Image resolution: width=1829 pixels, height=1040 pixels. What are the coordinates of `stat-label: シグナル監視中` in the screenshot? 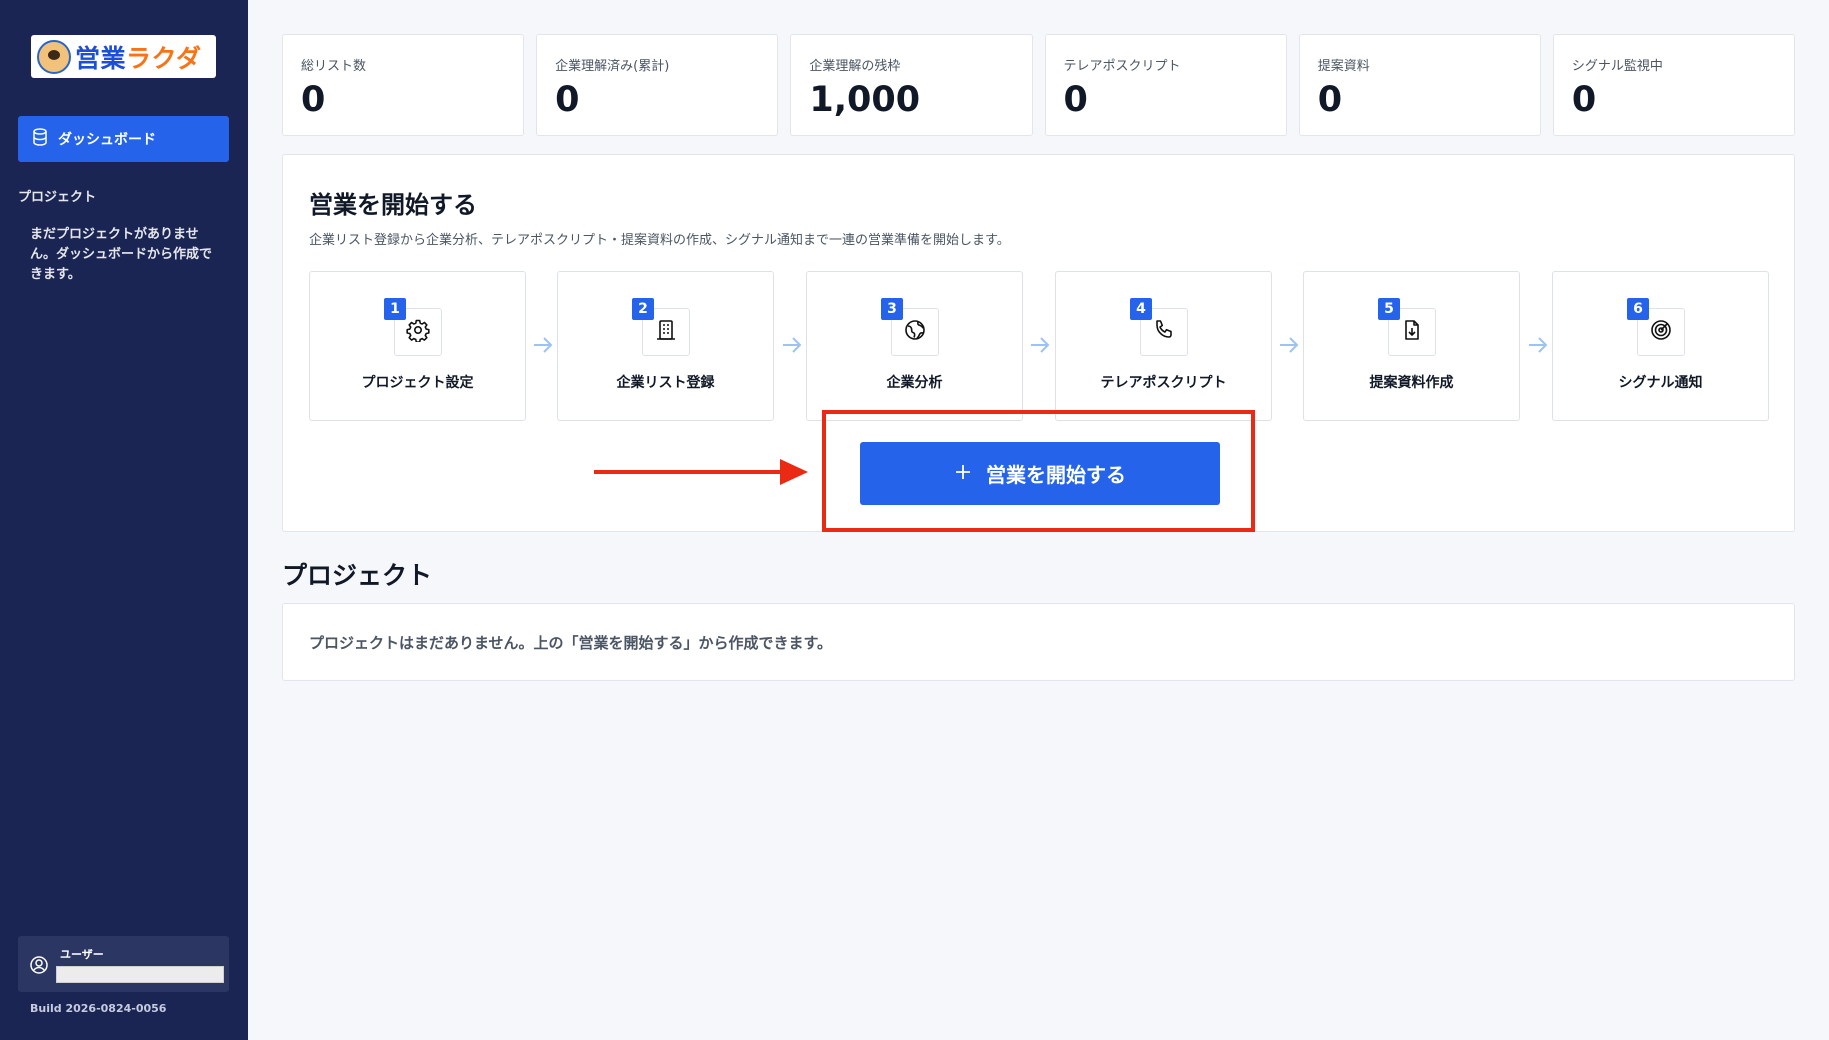 It's located at (1617, 66).